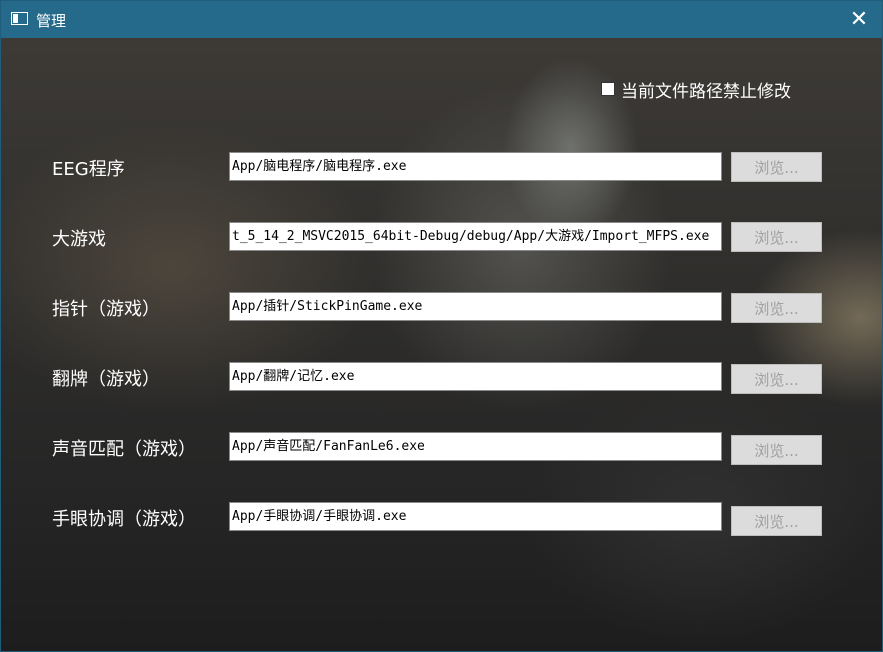 Image resolution: width=883 pixels, height=652 pixels. I want to click on row-label-pointer-game: 指针（游戏）, so click(106, 309).